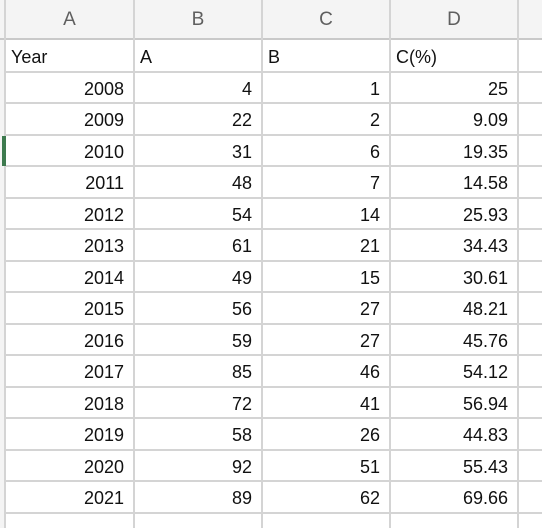 Image resolution: width=542 pixels, height=528 pixels. What do you see at coordinates (326, 434) in the screenshot?
I see `data-cell: 26` at bounding box center [326, 434].